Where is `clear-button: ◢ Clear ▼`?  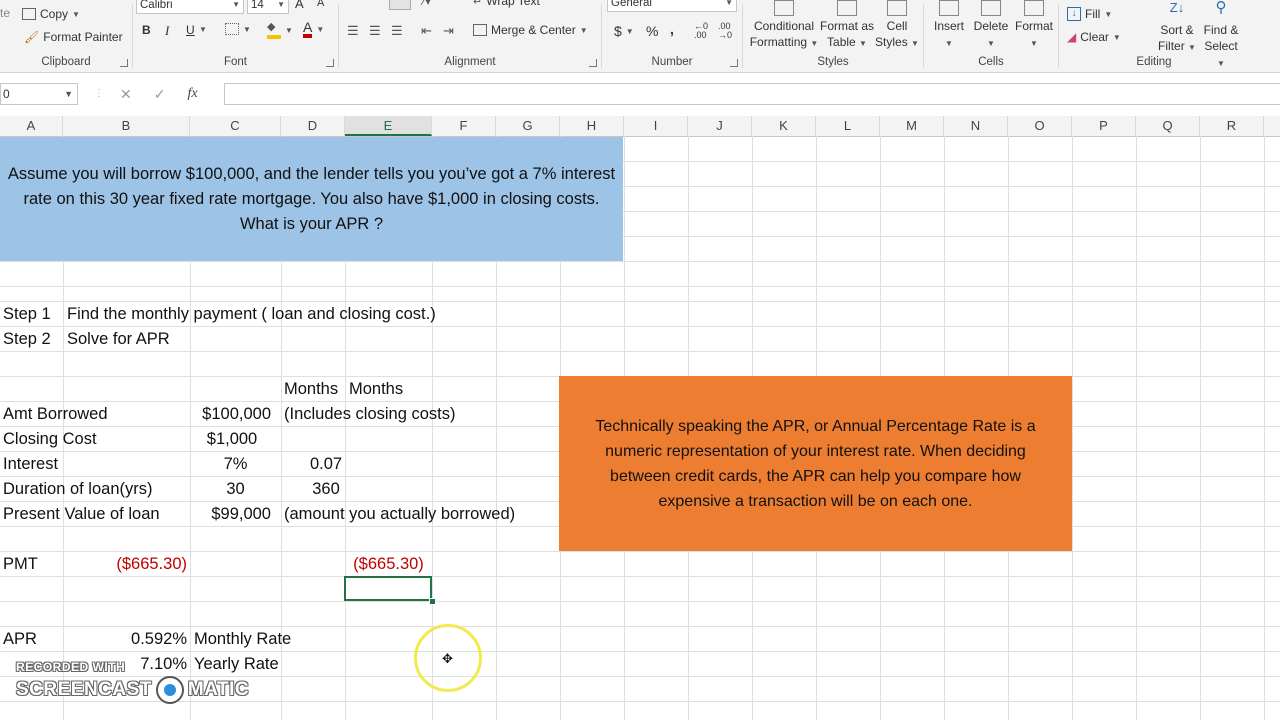 clear-button: ◢ Clear ▼ is located at coordinates (1094, 37).